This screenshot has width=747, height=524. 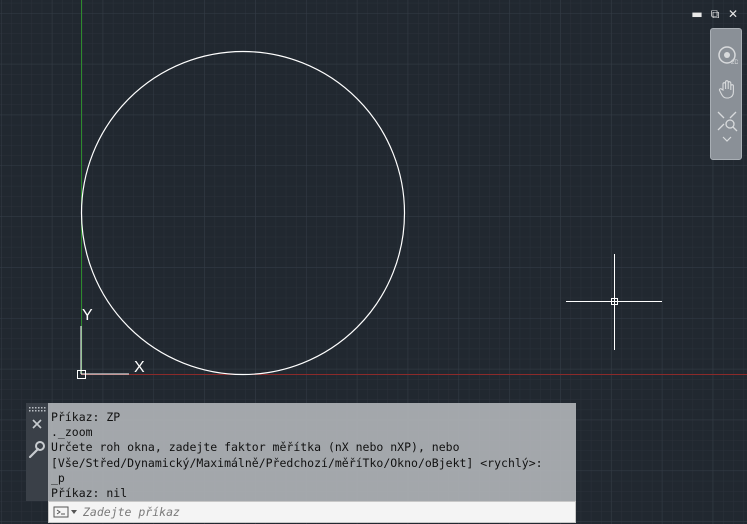 I want to click on steering-wheel-icon: 2D, so click(x=727, y=55).